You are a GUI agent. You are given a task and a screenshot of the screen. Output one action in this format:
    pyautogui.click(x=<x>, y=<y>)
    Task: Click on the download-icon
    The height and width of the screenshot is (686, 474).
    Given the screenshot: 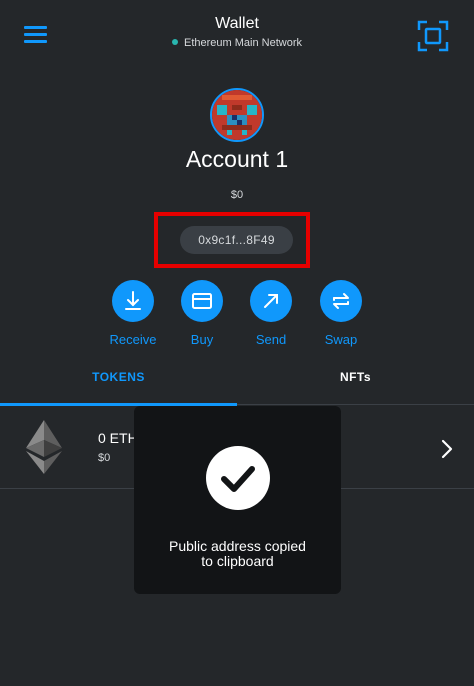 What is the action you would take?
    pyautogui.click(x=133, y=301)
    